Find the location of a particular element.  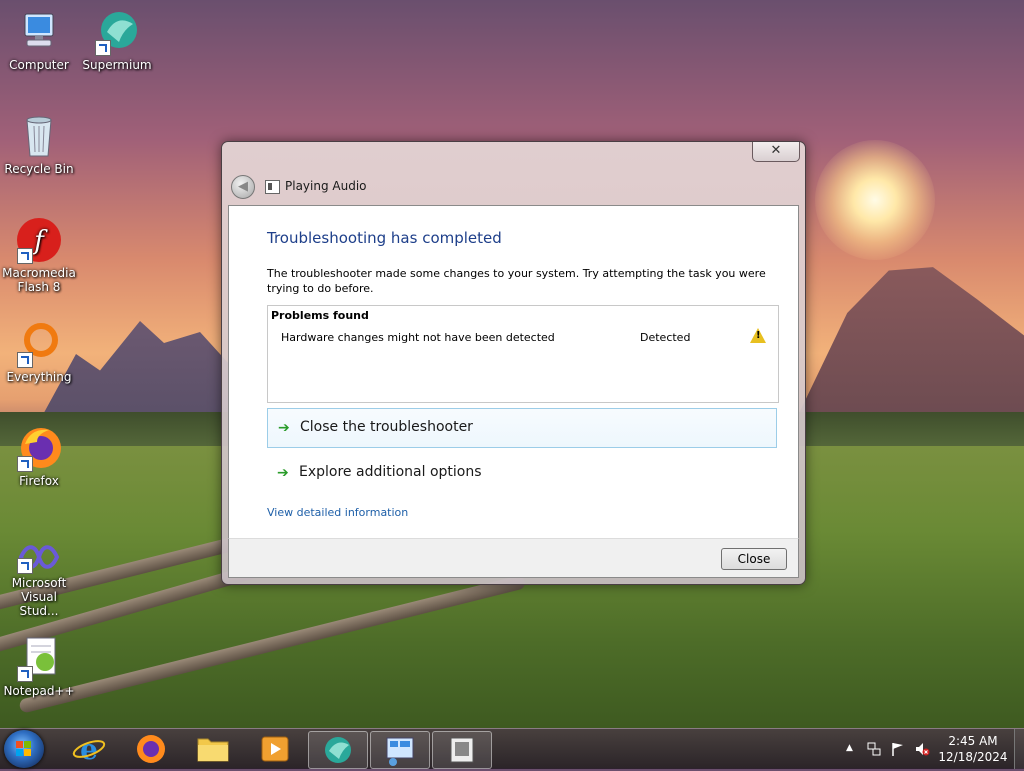

svg-text: e is located at coordinates (89, 749).